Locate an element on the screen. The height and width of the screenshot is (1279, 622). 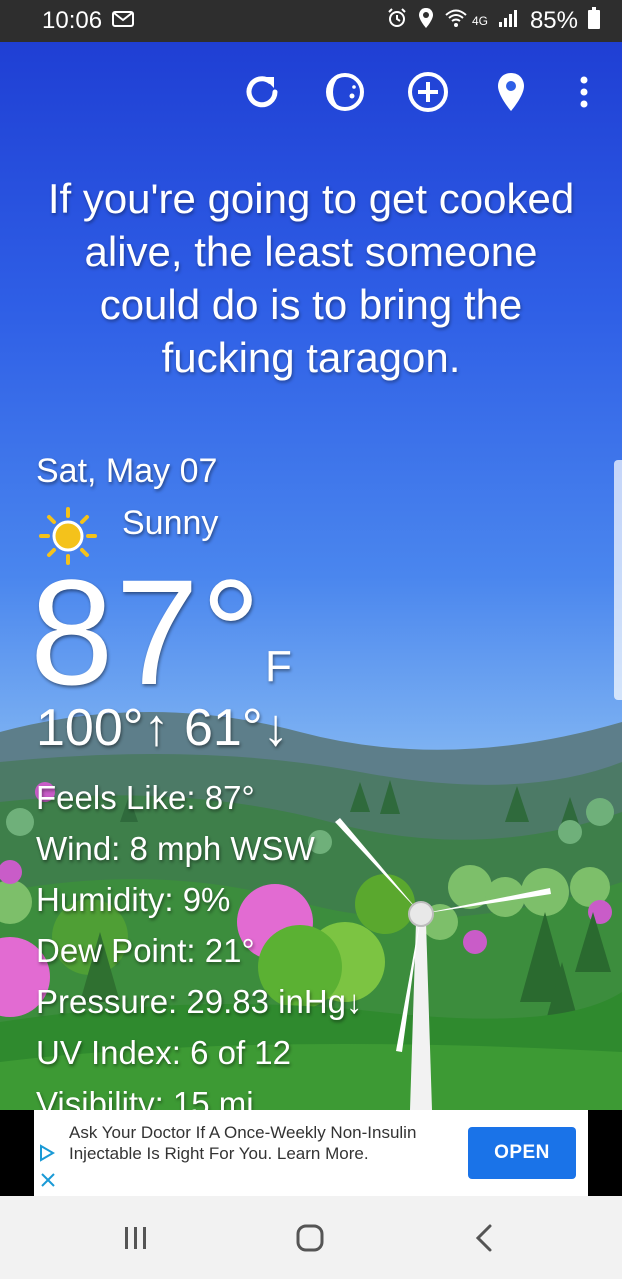
battery-percent: 85% is located at coordinates (553, 20).